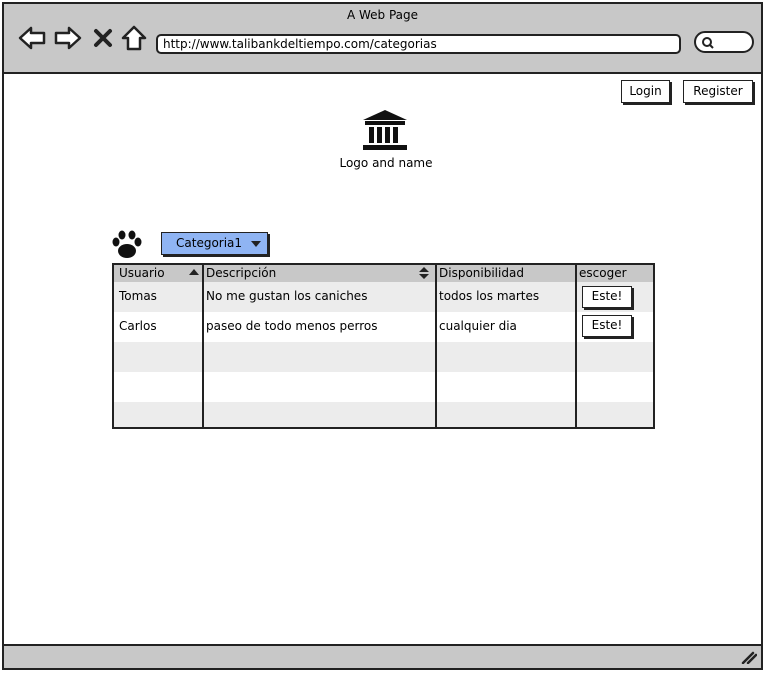  I want to click on register-button: Register, so click(718, 91).